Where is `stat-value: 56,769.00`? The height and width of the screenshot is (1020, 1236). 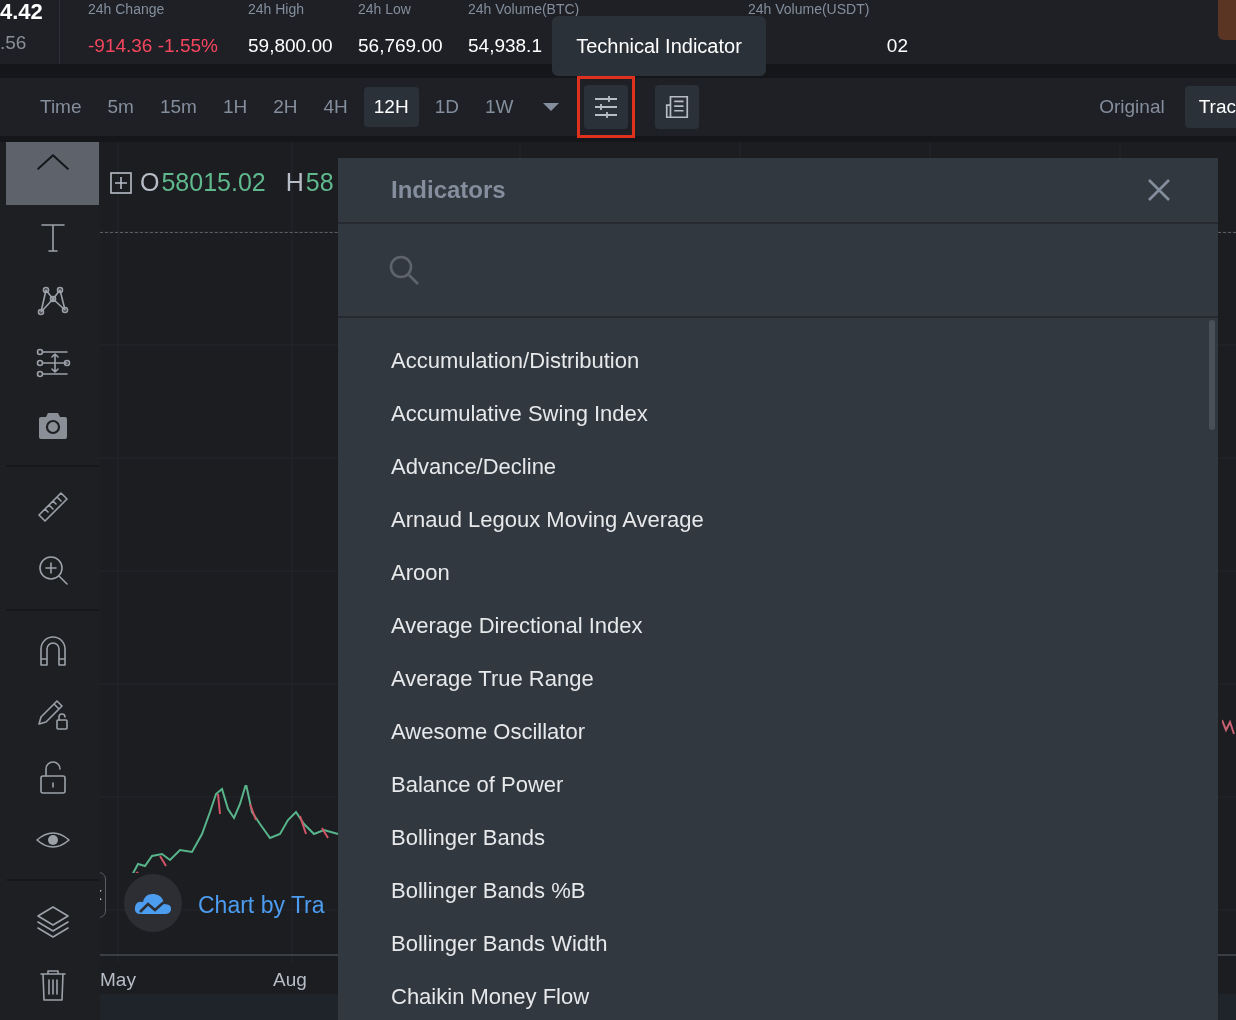
stat-value: 56,769.00 is located at coordinates (400, 45).